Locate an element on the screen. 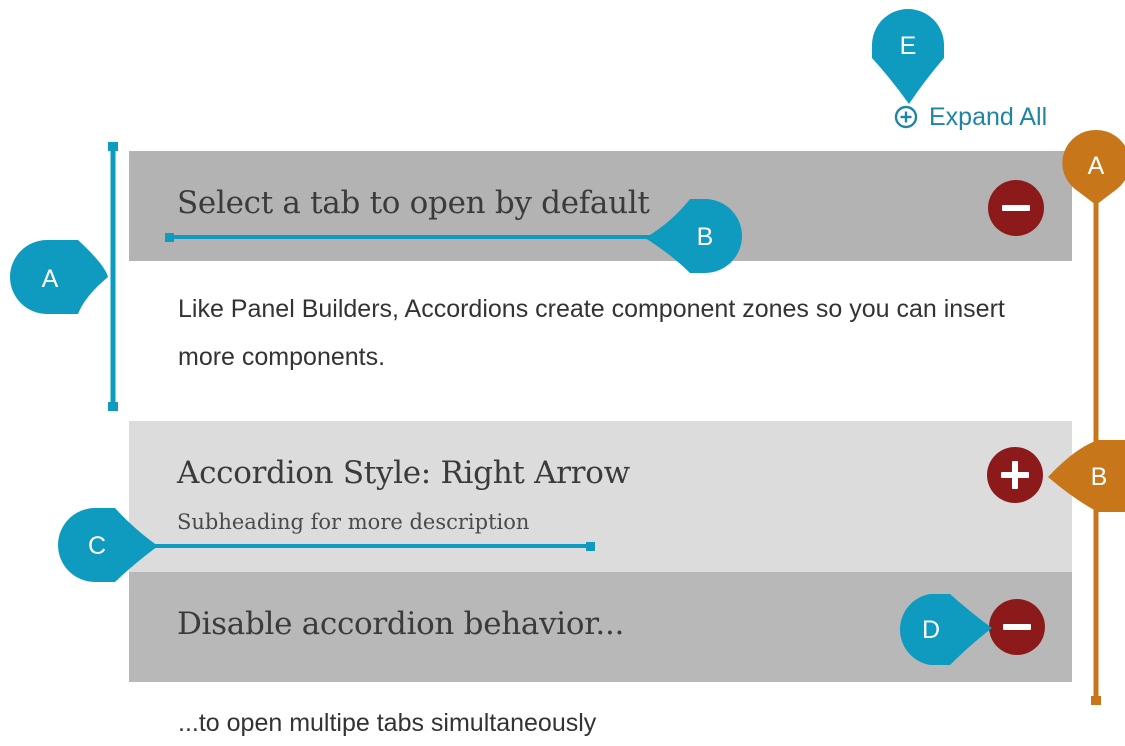 This screenshot has height=746, width=1125. expand-button is located at coordinates (1015, 475).